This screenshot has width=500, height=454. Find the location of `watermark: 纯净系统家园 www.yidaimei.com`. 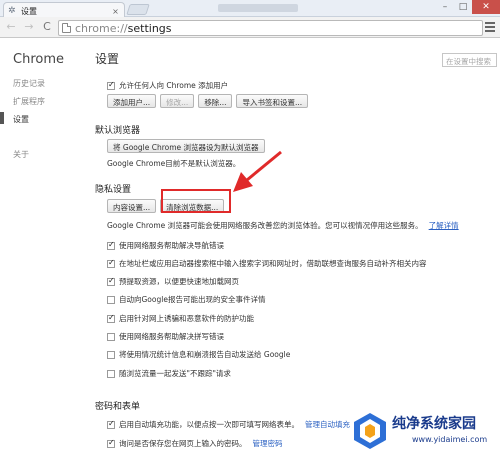

watermark: 纯净系统家园 www.yidaimei.com is located at coordinates (424, 431).